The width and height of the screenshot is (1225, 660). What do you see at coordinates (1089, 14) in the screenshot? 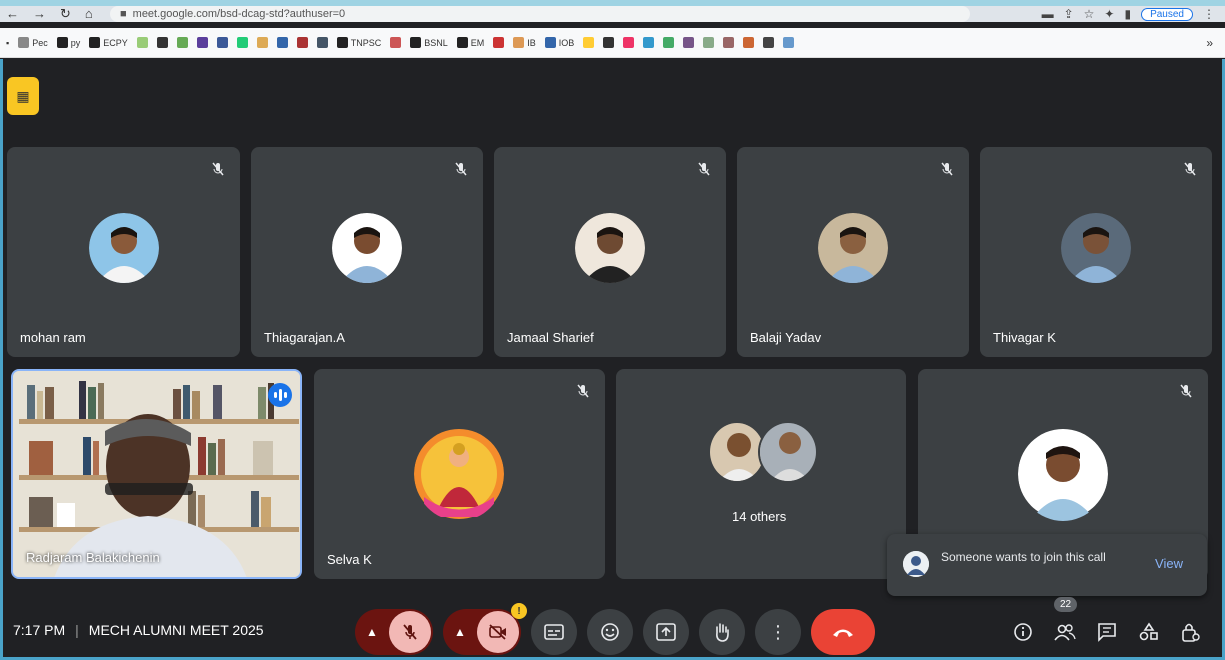
I see `star-icon: ☆` at bounding box center [1089, 14].